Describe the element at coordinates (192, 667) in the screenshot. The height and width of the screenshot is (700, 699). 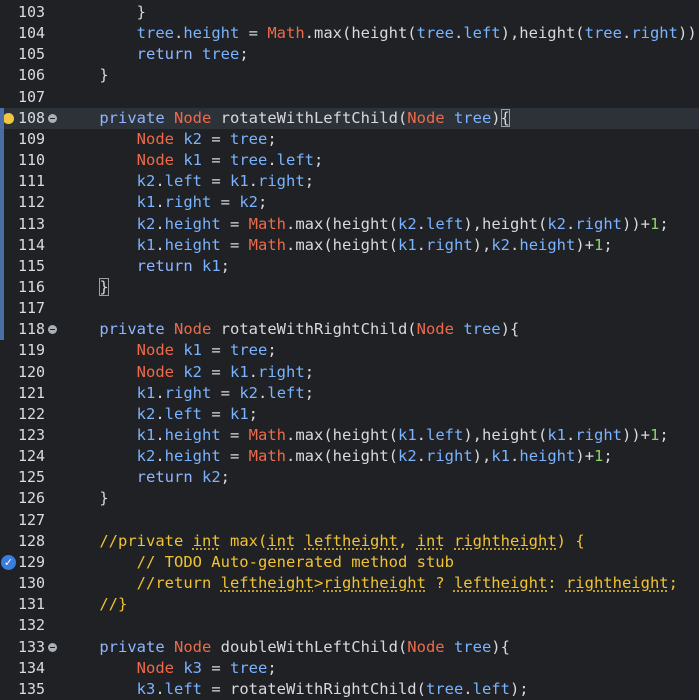
I see `code-token: k3` at that location.